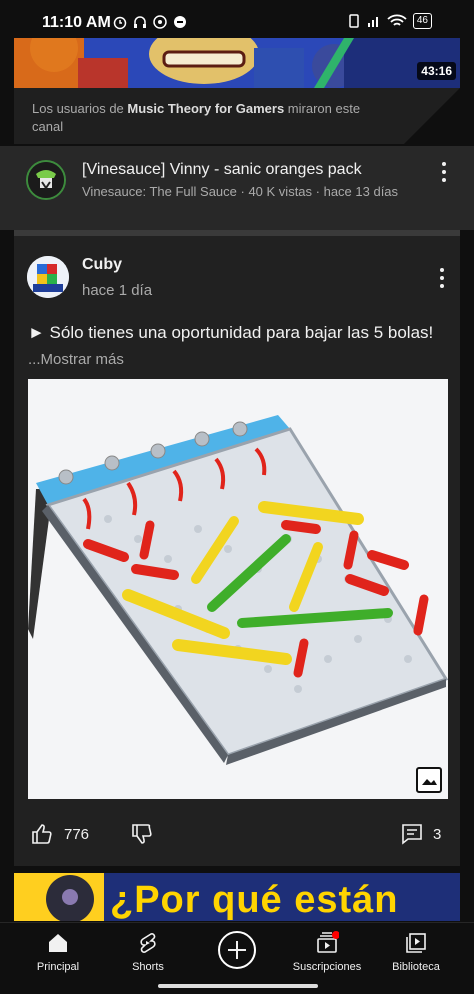 Image resolution: width=474 pixels, height=994 pixels. I want to click on video-duration: 43:16, so click(436, 71).